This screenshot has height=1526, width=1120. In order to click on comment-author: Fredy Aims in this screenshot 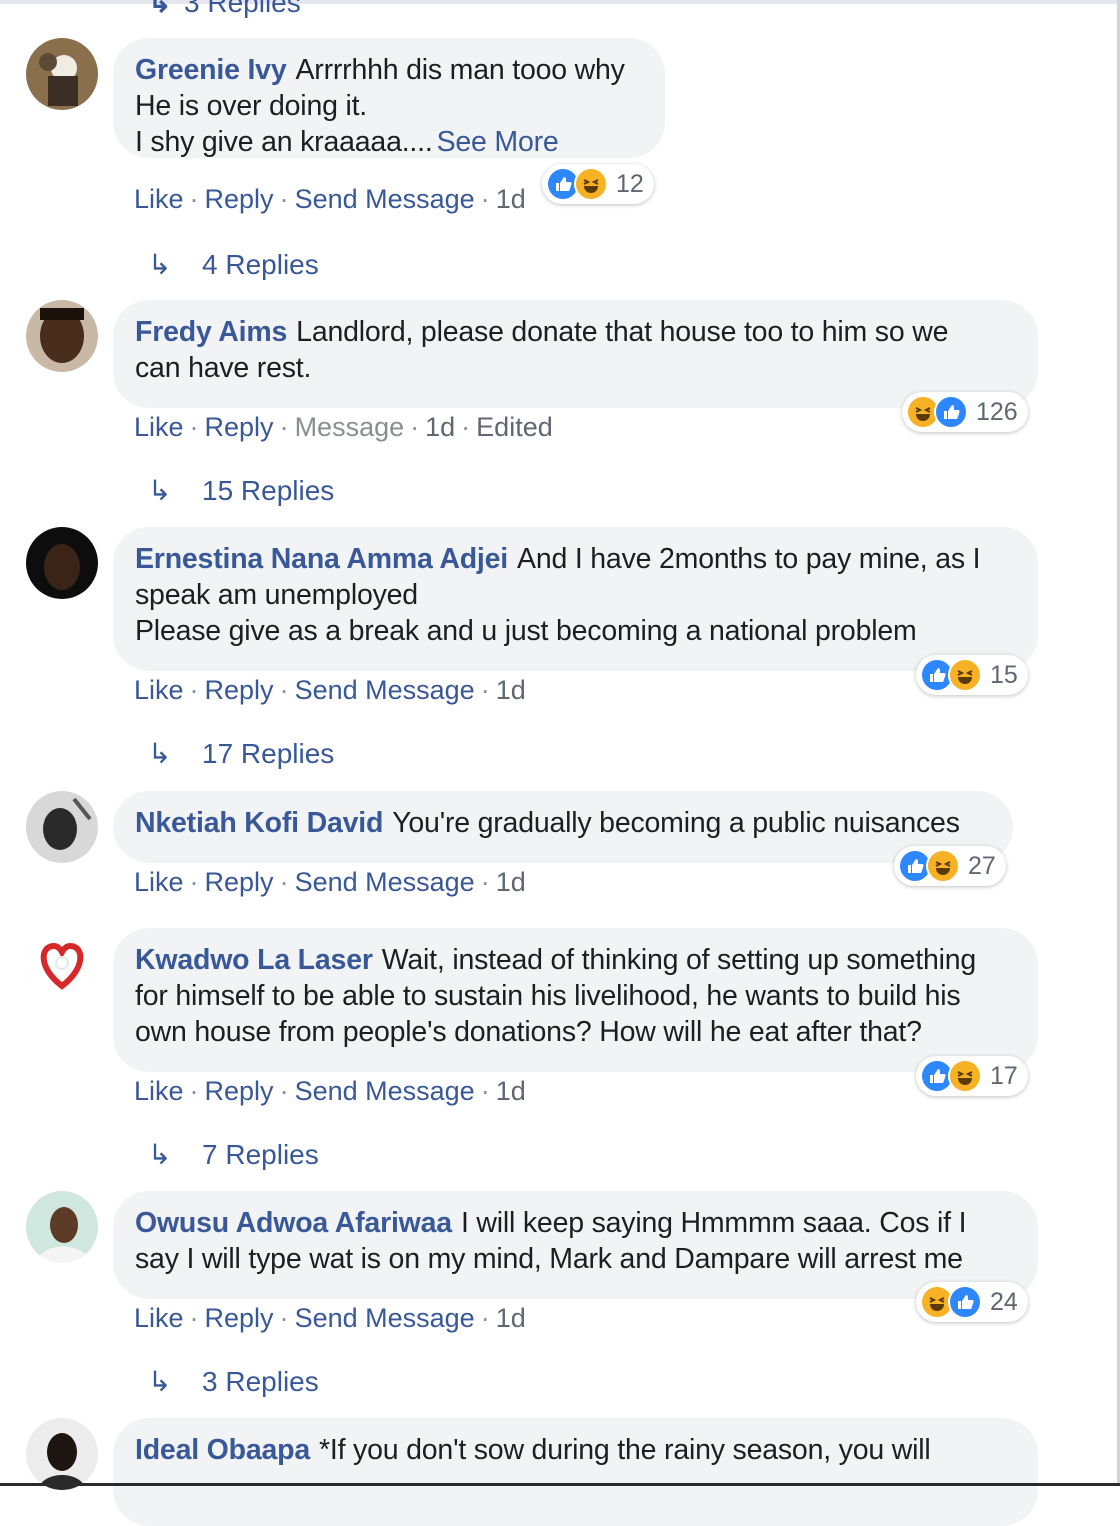, I will do `click(211, 332)`.